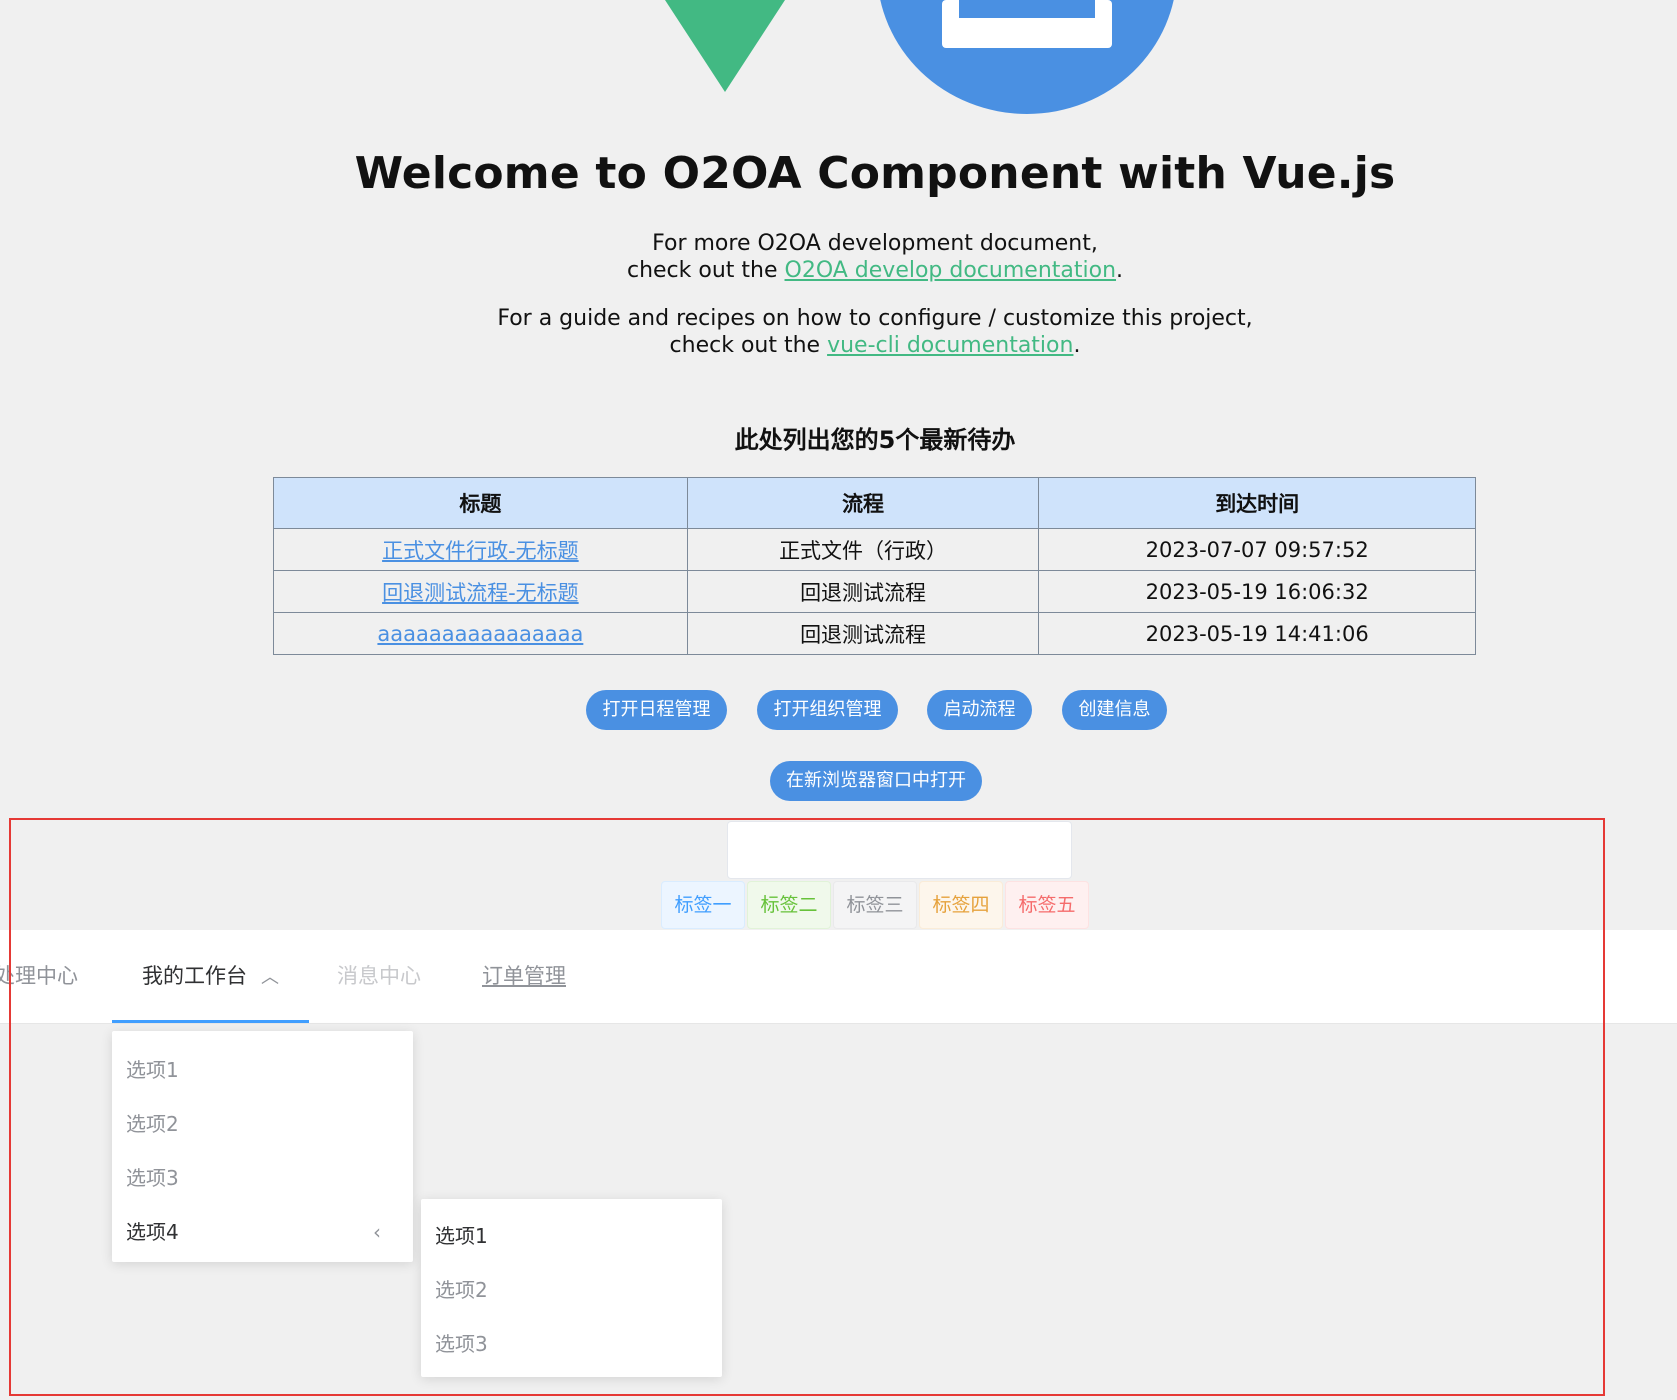 The height and width of the screenshot is (1400, 1677). I want to click on task-title-link: aaaaaaaaaaaaaaaa, so click(480, 634).